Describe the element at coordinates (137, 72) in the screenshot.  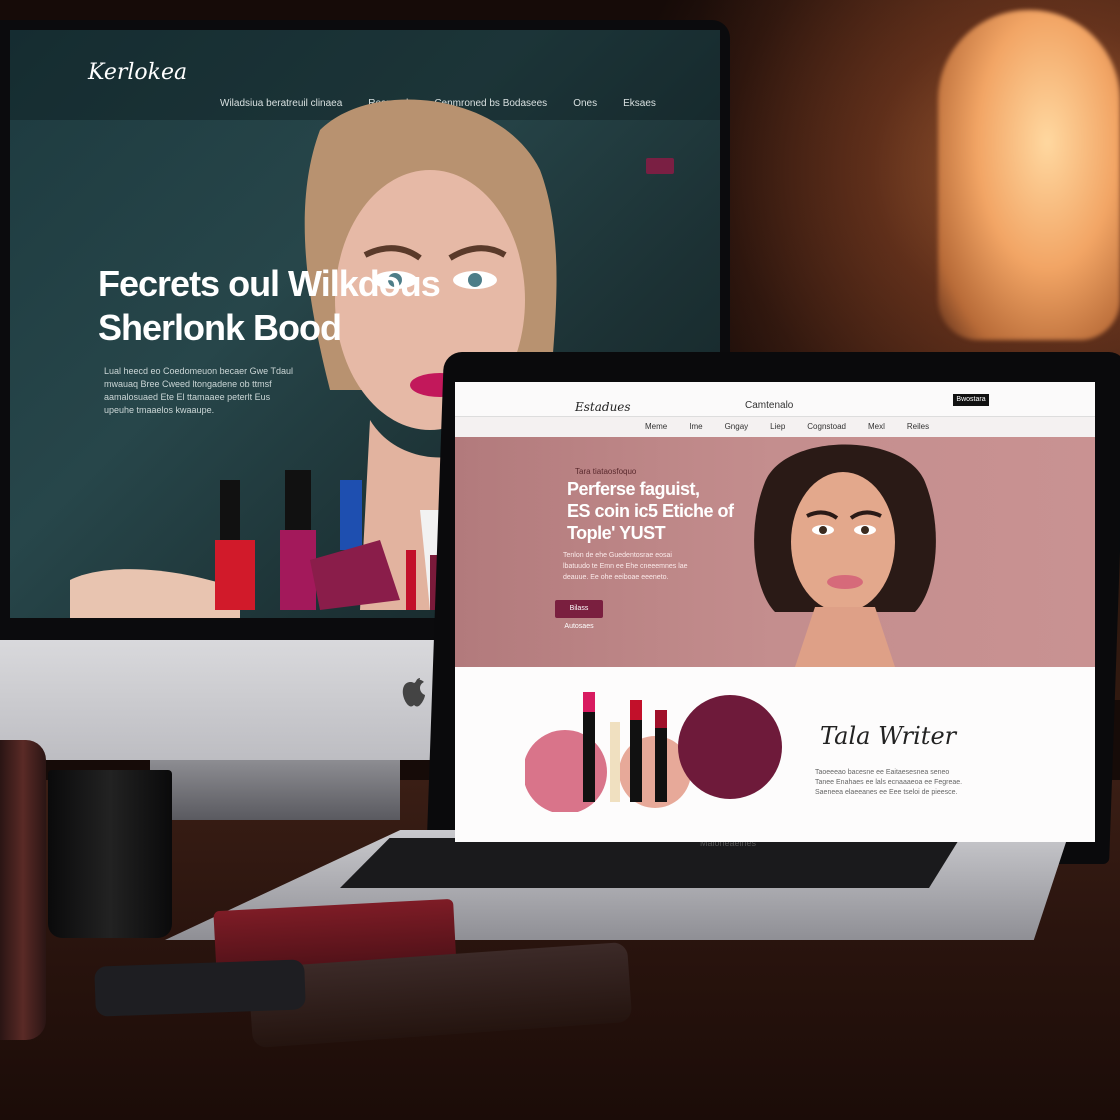
I see `imac-site-logo: Kerlokea` at that location.